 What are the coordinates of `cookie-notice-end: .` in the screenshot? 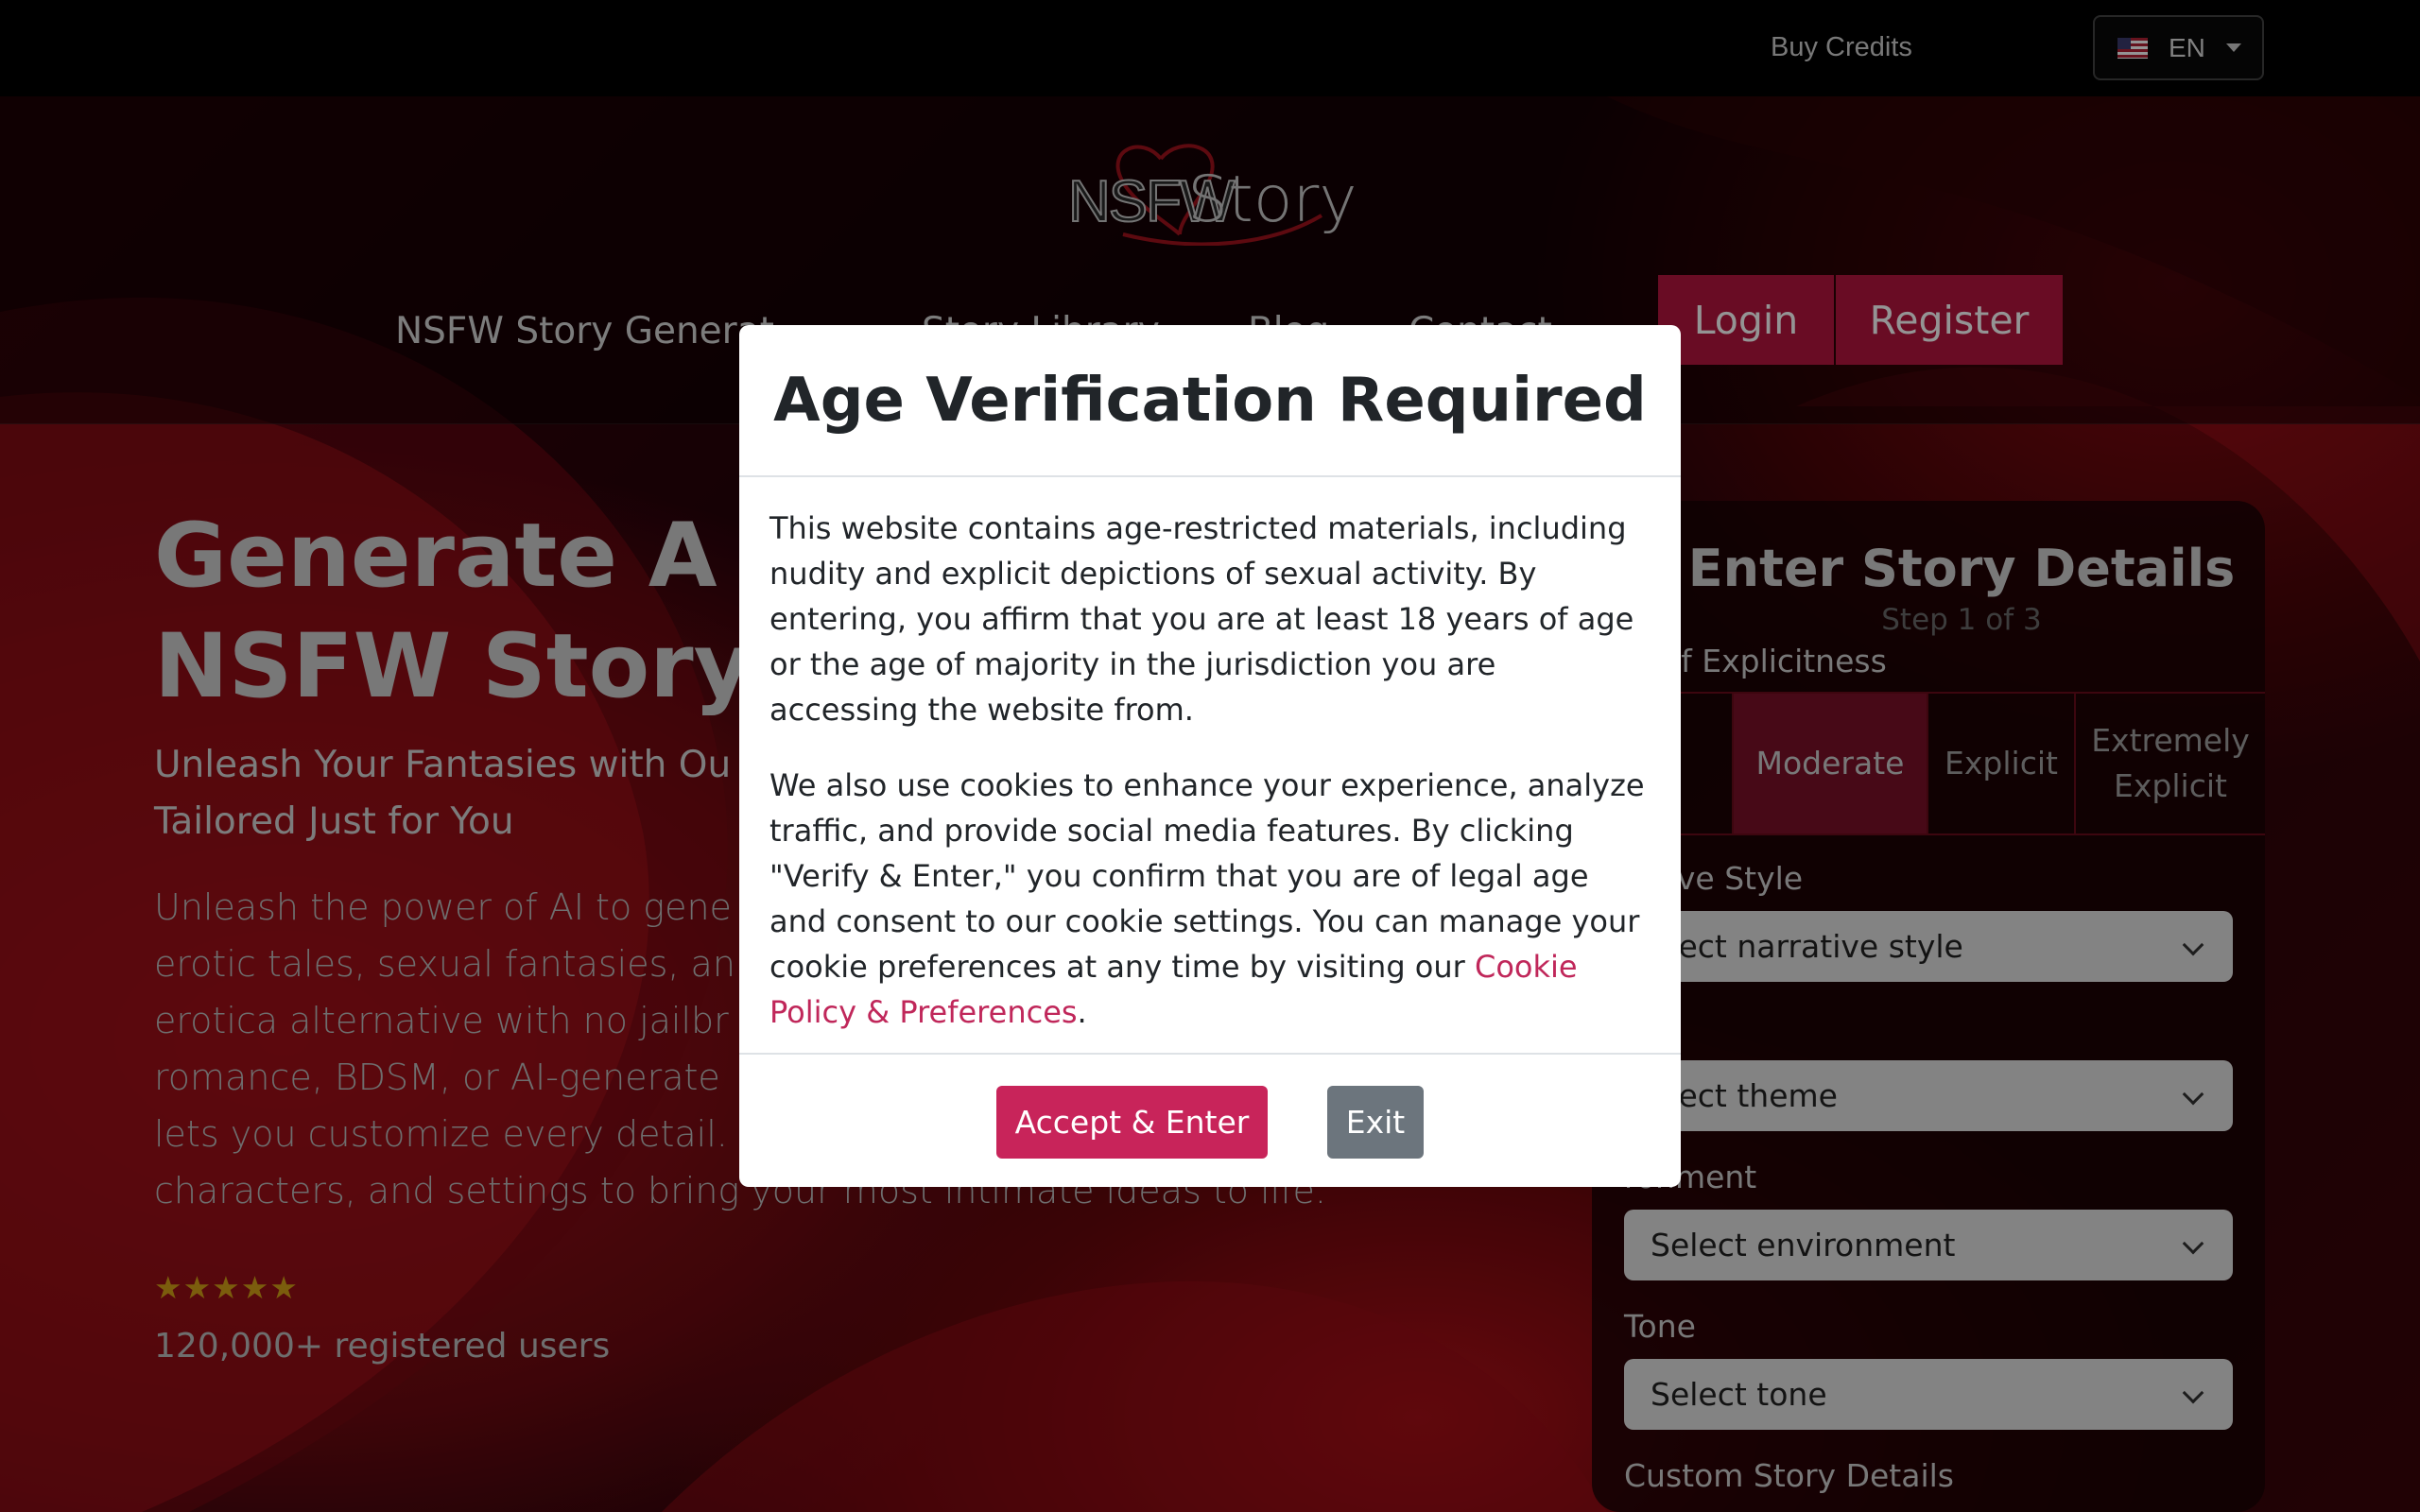 It's located at (1082, 1012).